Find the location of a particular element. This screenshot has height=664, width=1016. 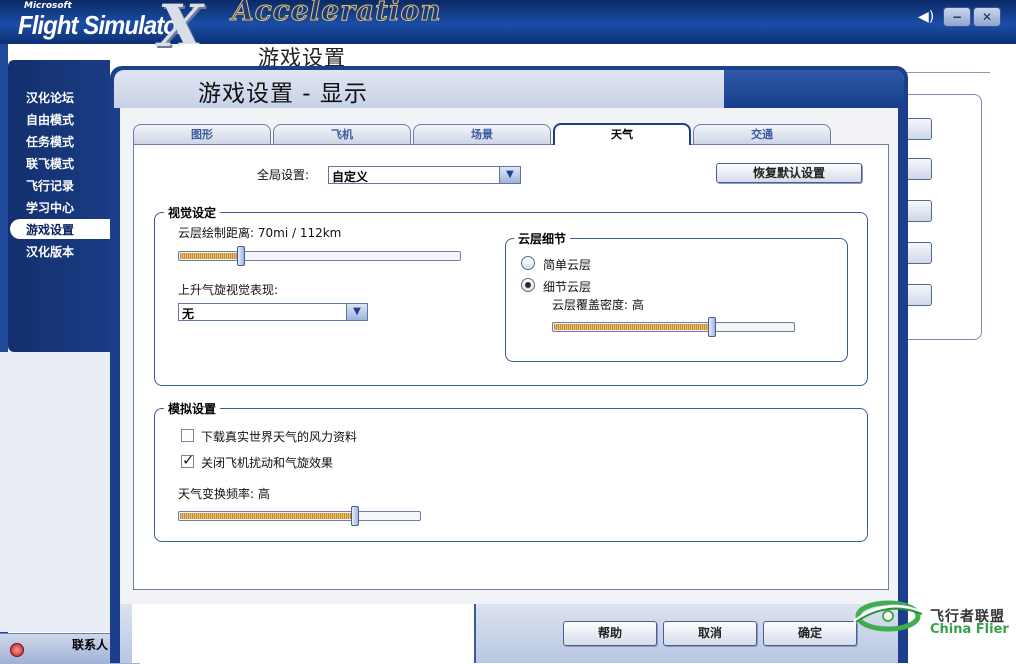

check-icon: ✓ is located at coordinates (188, 460).